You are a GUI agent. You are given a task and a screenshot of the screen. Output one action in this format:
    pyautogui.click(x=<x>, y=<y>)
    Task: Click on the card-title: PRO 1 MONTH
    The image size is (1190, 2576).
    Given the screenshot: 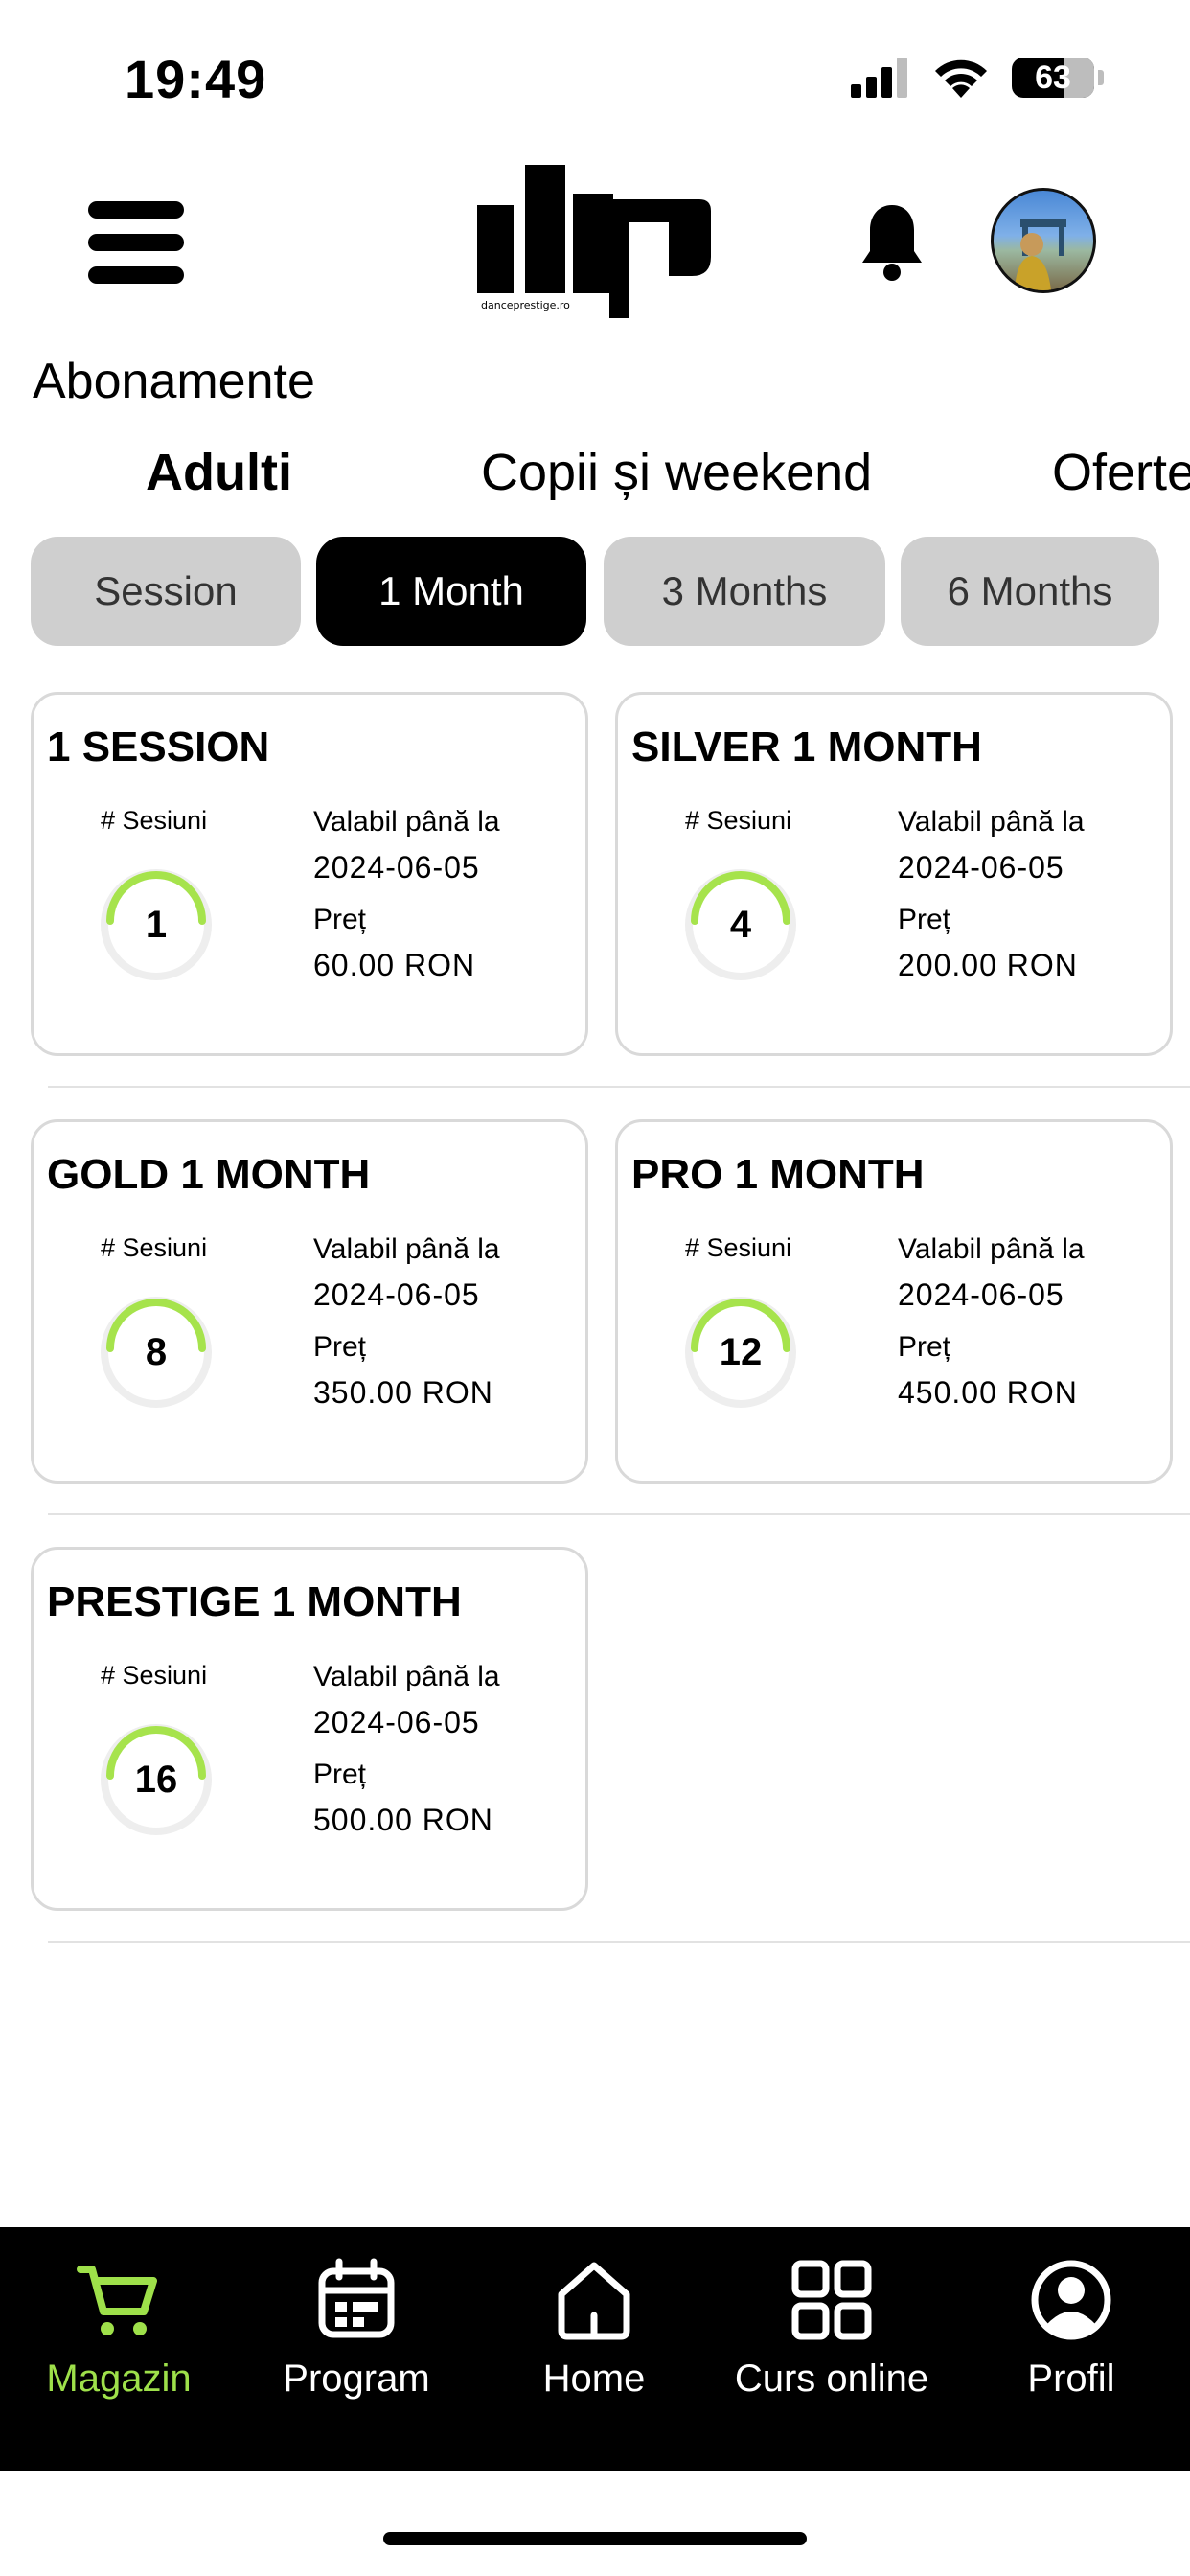 What is the action you would take?
    pyautogui.click(x=778, y=1174)
    